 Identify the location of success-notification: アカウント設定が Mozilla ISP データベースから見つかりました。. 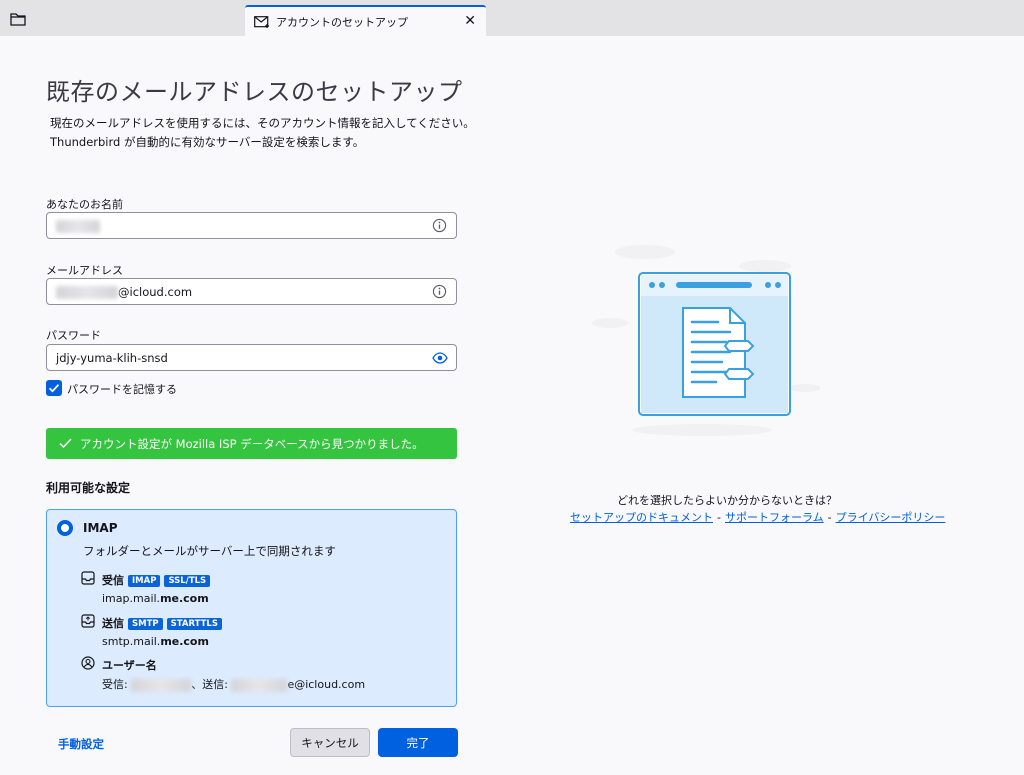
(251, 443).